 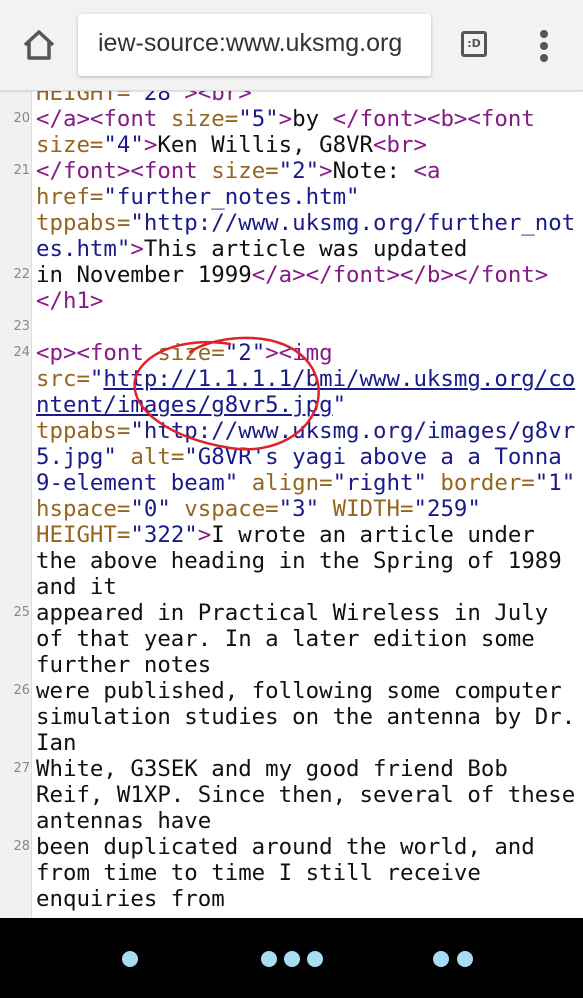 I want to click on code-val: "G8VR's yagi above a a Tonna, so click(x=373, y=457).